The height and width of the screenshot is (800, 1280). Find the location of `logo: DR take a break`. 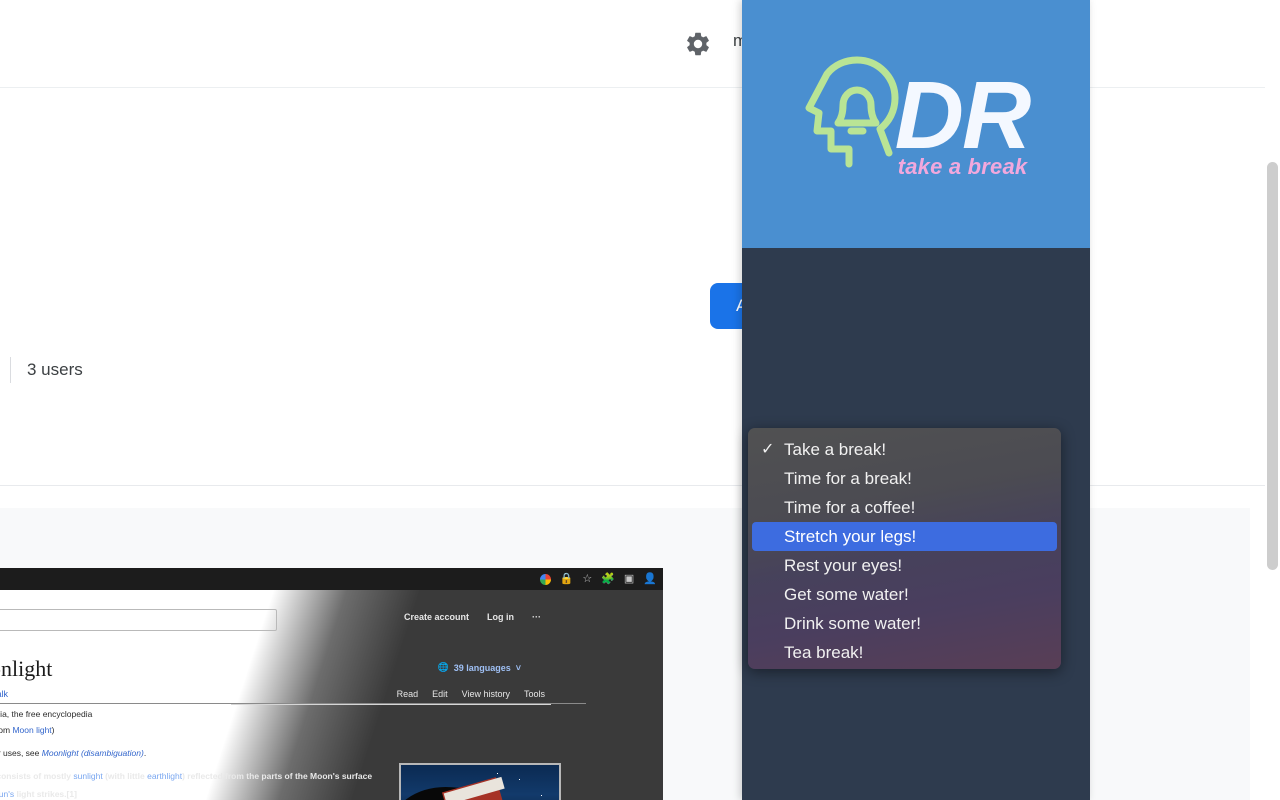

logo: DR take a break is located at coordinates (915, 116).